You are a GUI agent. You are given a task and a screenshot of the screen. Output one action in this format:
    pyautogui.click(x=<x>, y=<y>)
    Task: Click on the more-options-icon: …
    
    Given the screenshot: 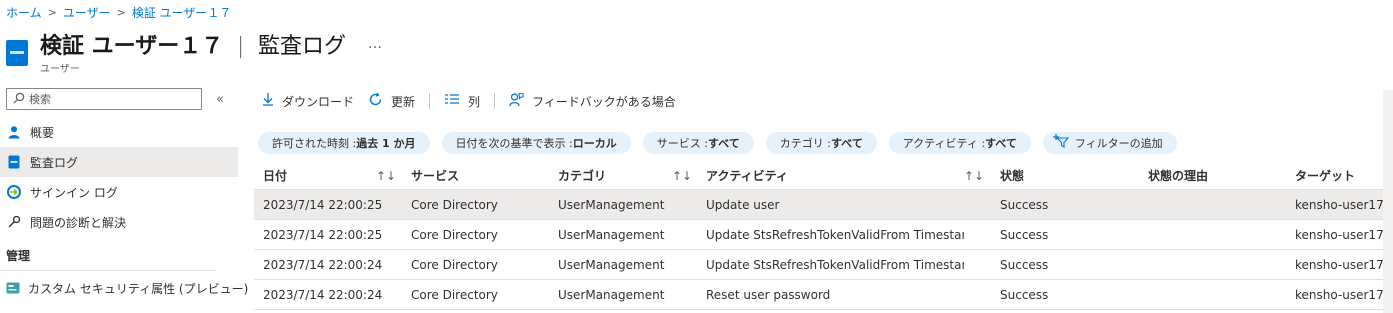 What is the action you would take?
    pyautogui.click(x=375, y=44)
    